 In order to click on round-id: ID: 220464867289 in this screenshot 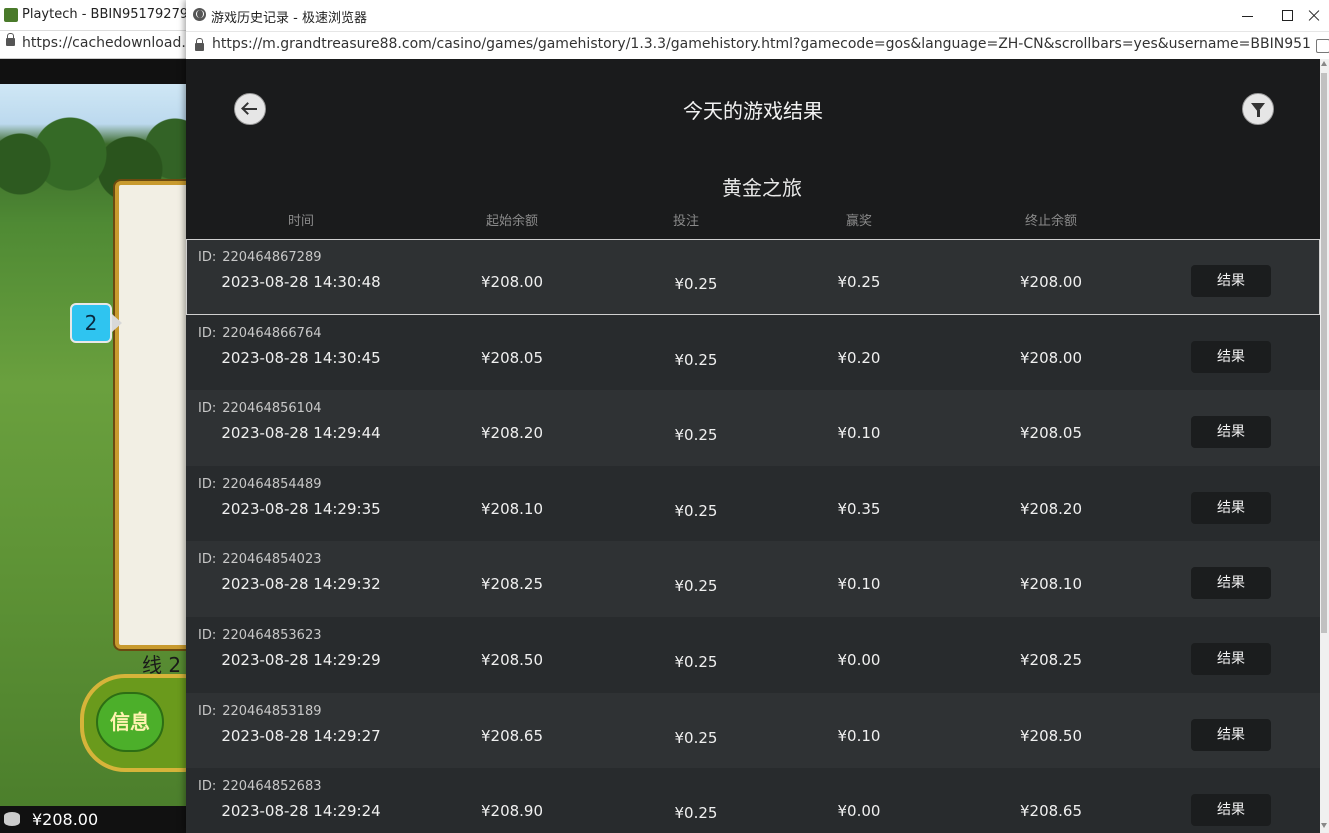, I will do `click(260, 257)`.